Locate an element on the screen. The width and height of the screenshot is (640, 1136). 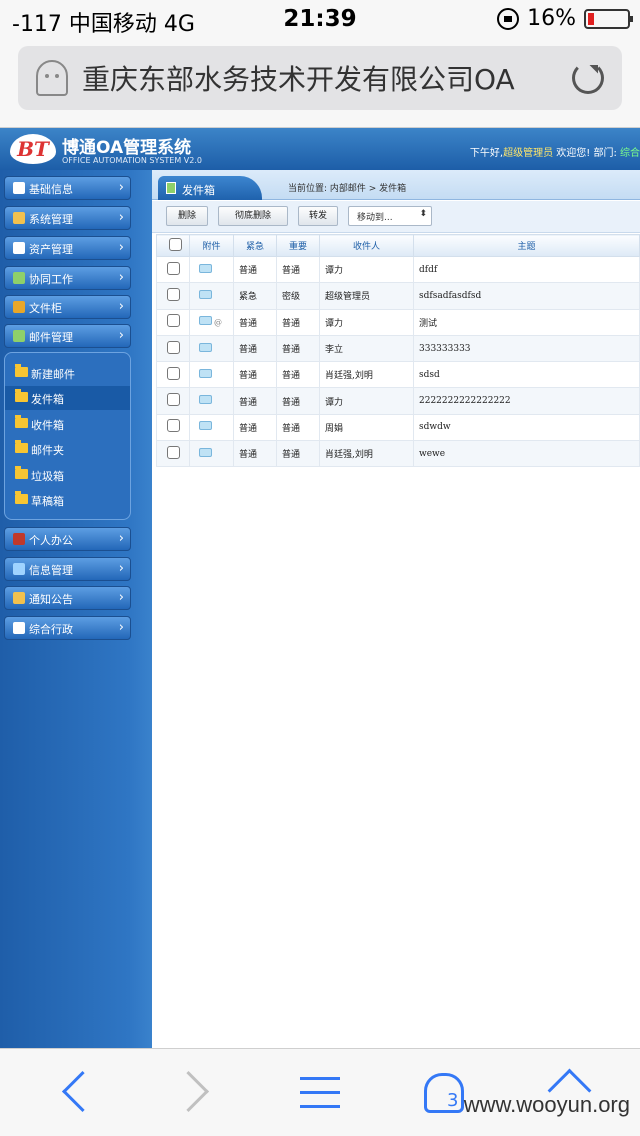
table-row: 普通 普通 谭力 2222222222222222 is located at coordinates (398, 401).